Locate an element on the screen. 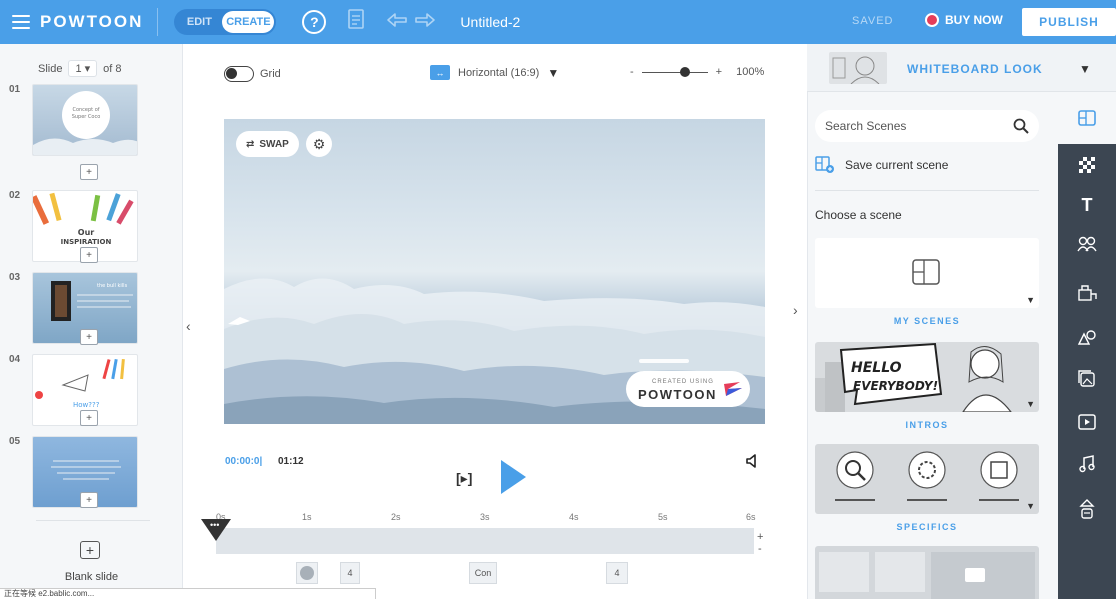 This screenshot has height=599, width=1116. props-icon is located at coordinates (1087, 293).